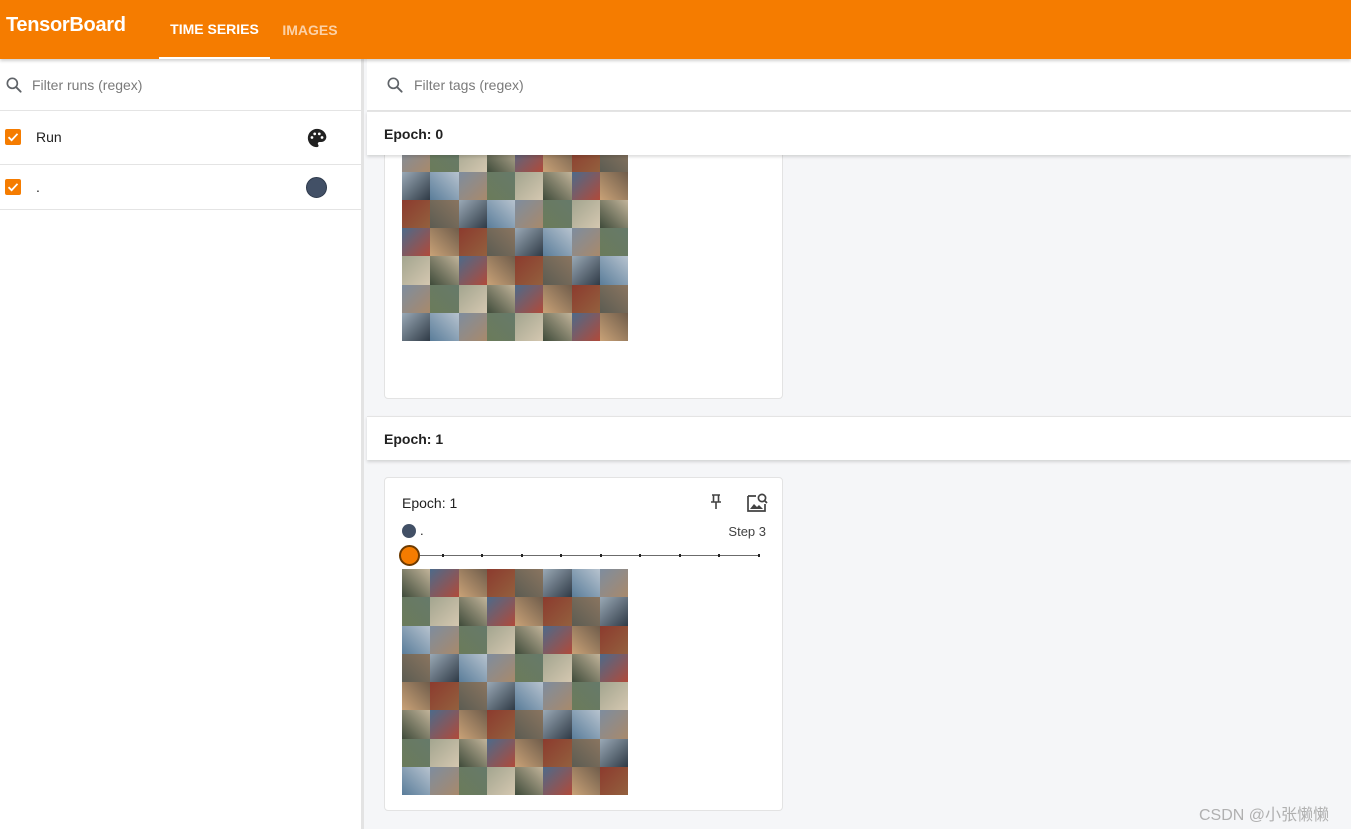 The width and height of the screenshot is (1351, 829). I want to click on watermark: CSDN @小张懒懒, so click(1264, 815).